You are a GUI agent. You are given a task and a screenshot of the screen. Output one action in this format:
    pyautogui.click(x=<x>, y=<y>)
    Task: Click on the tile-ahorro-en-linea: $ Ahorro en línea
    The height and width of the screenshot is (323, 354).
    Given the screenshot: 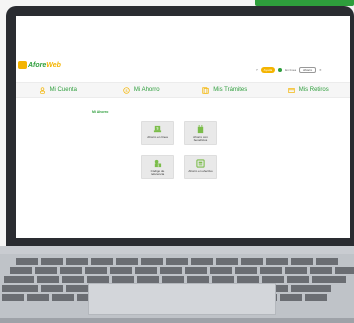 What is the action you would take?
    pyautogui.click(x=157, y=133)
    